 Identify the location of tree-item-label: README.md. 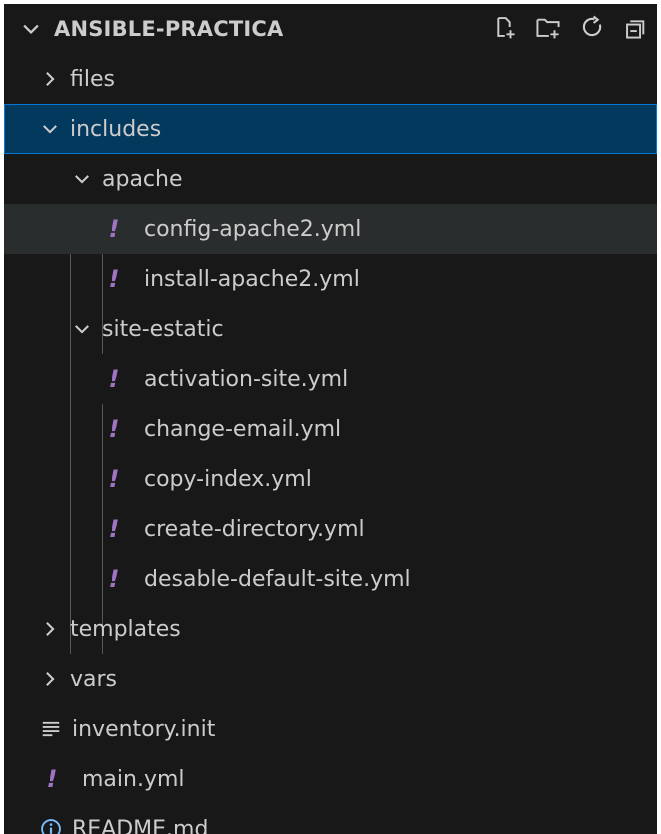
(140, 825).